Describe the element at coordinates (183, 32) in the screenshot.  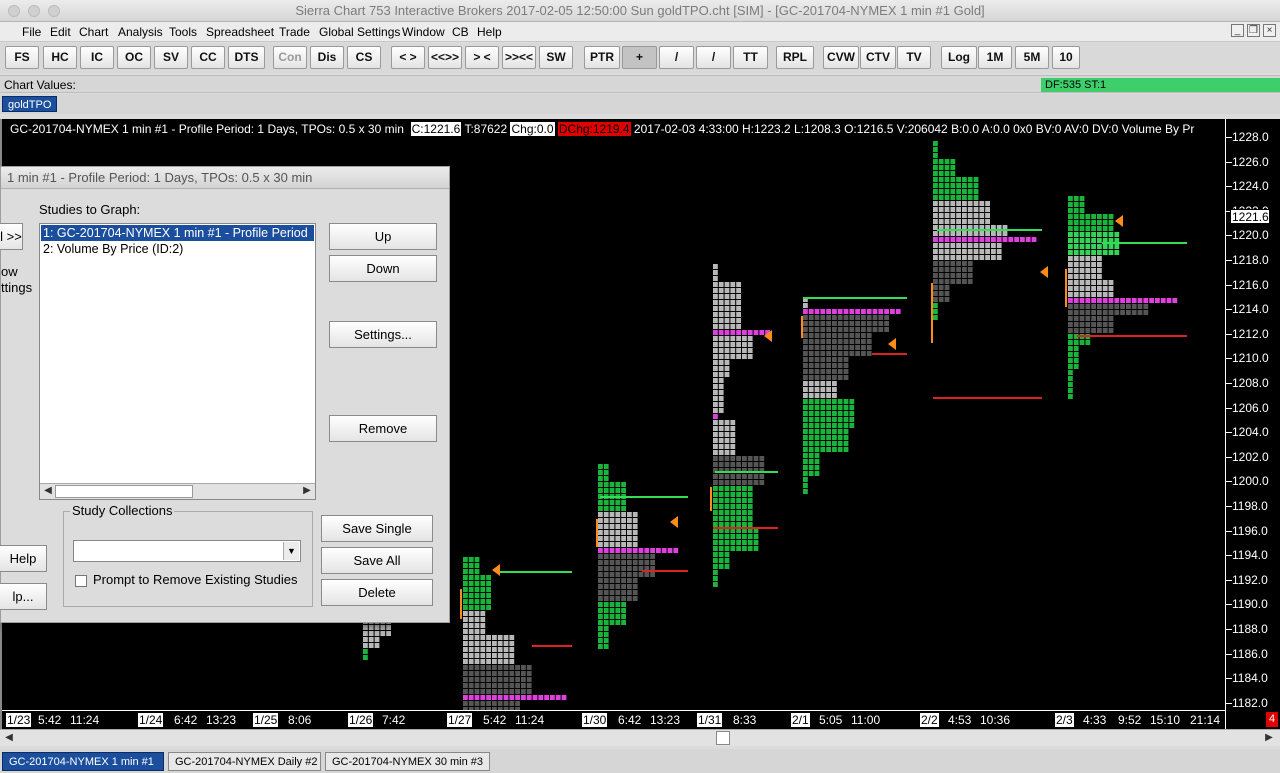
I see `menu-tools: Tools` at that location.